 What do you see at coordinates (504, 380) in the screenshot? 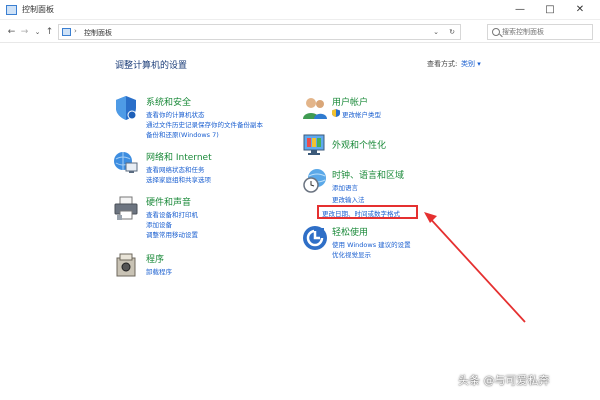
I see `watermark: 头条 @与可爱私奔` at bounding box center [504, 380].